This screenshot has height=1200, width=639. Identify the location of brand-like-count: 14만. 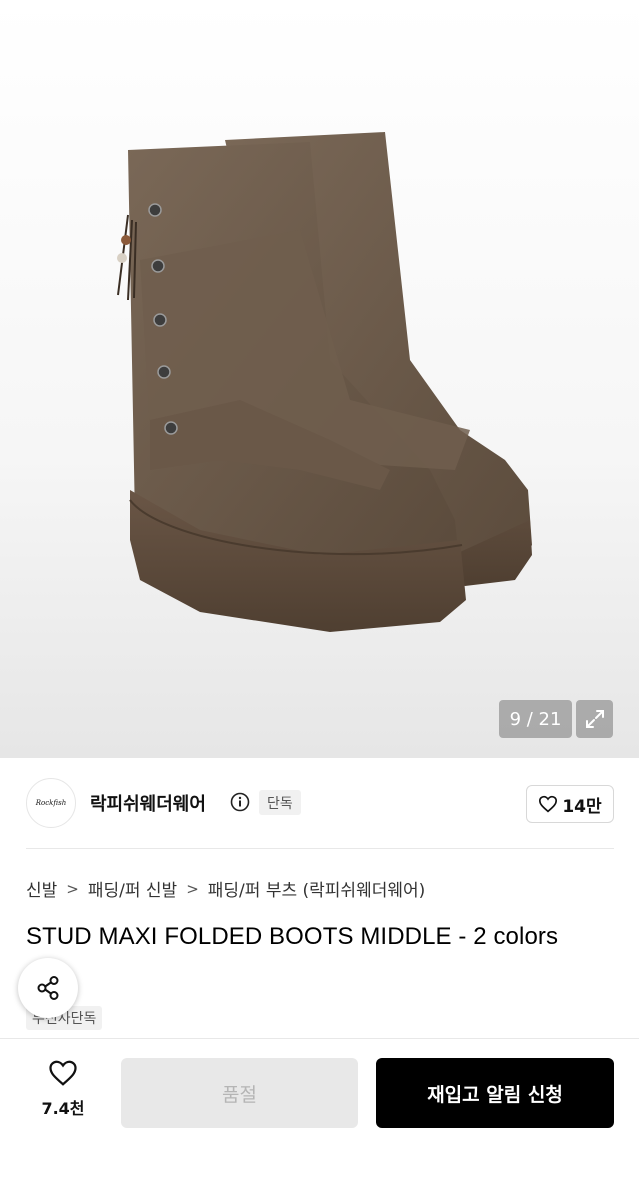
(582, 806).